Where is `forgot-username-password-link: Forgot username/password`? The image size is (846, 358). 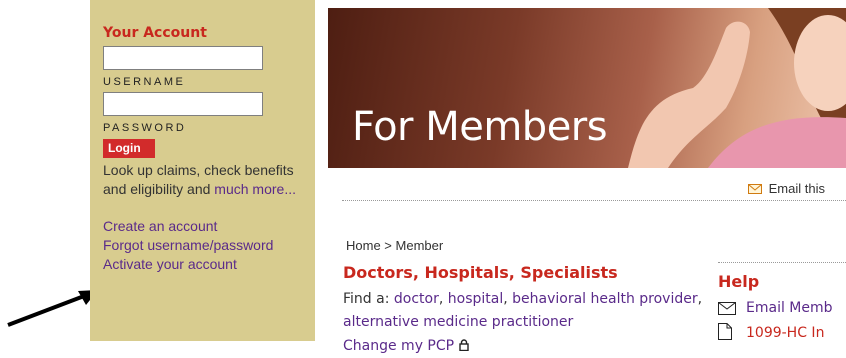 forgot-username-password-link: Forgot username/password is located at coordinates (209, 245).